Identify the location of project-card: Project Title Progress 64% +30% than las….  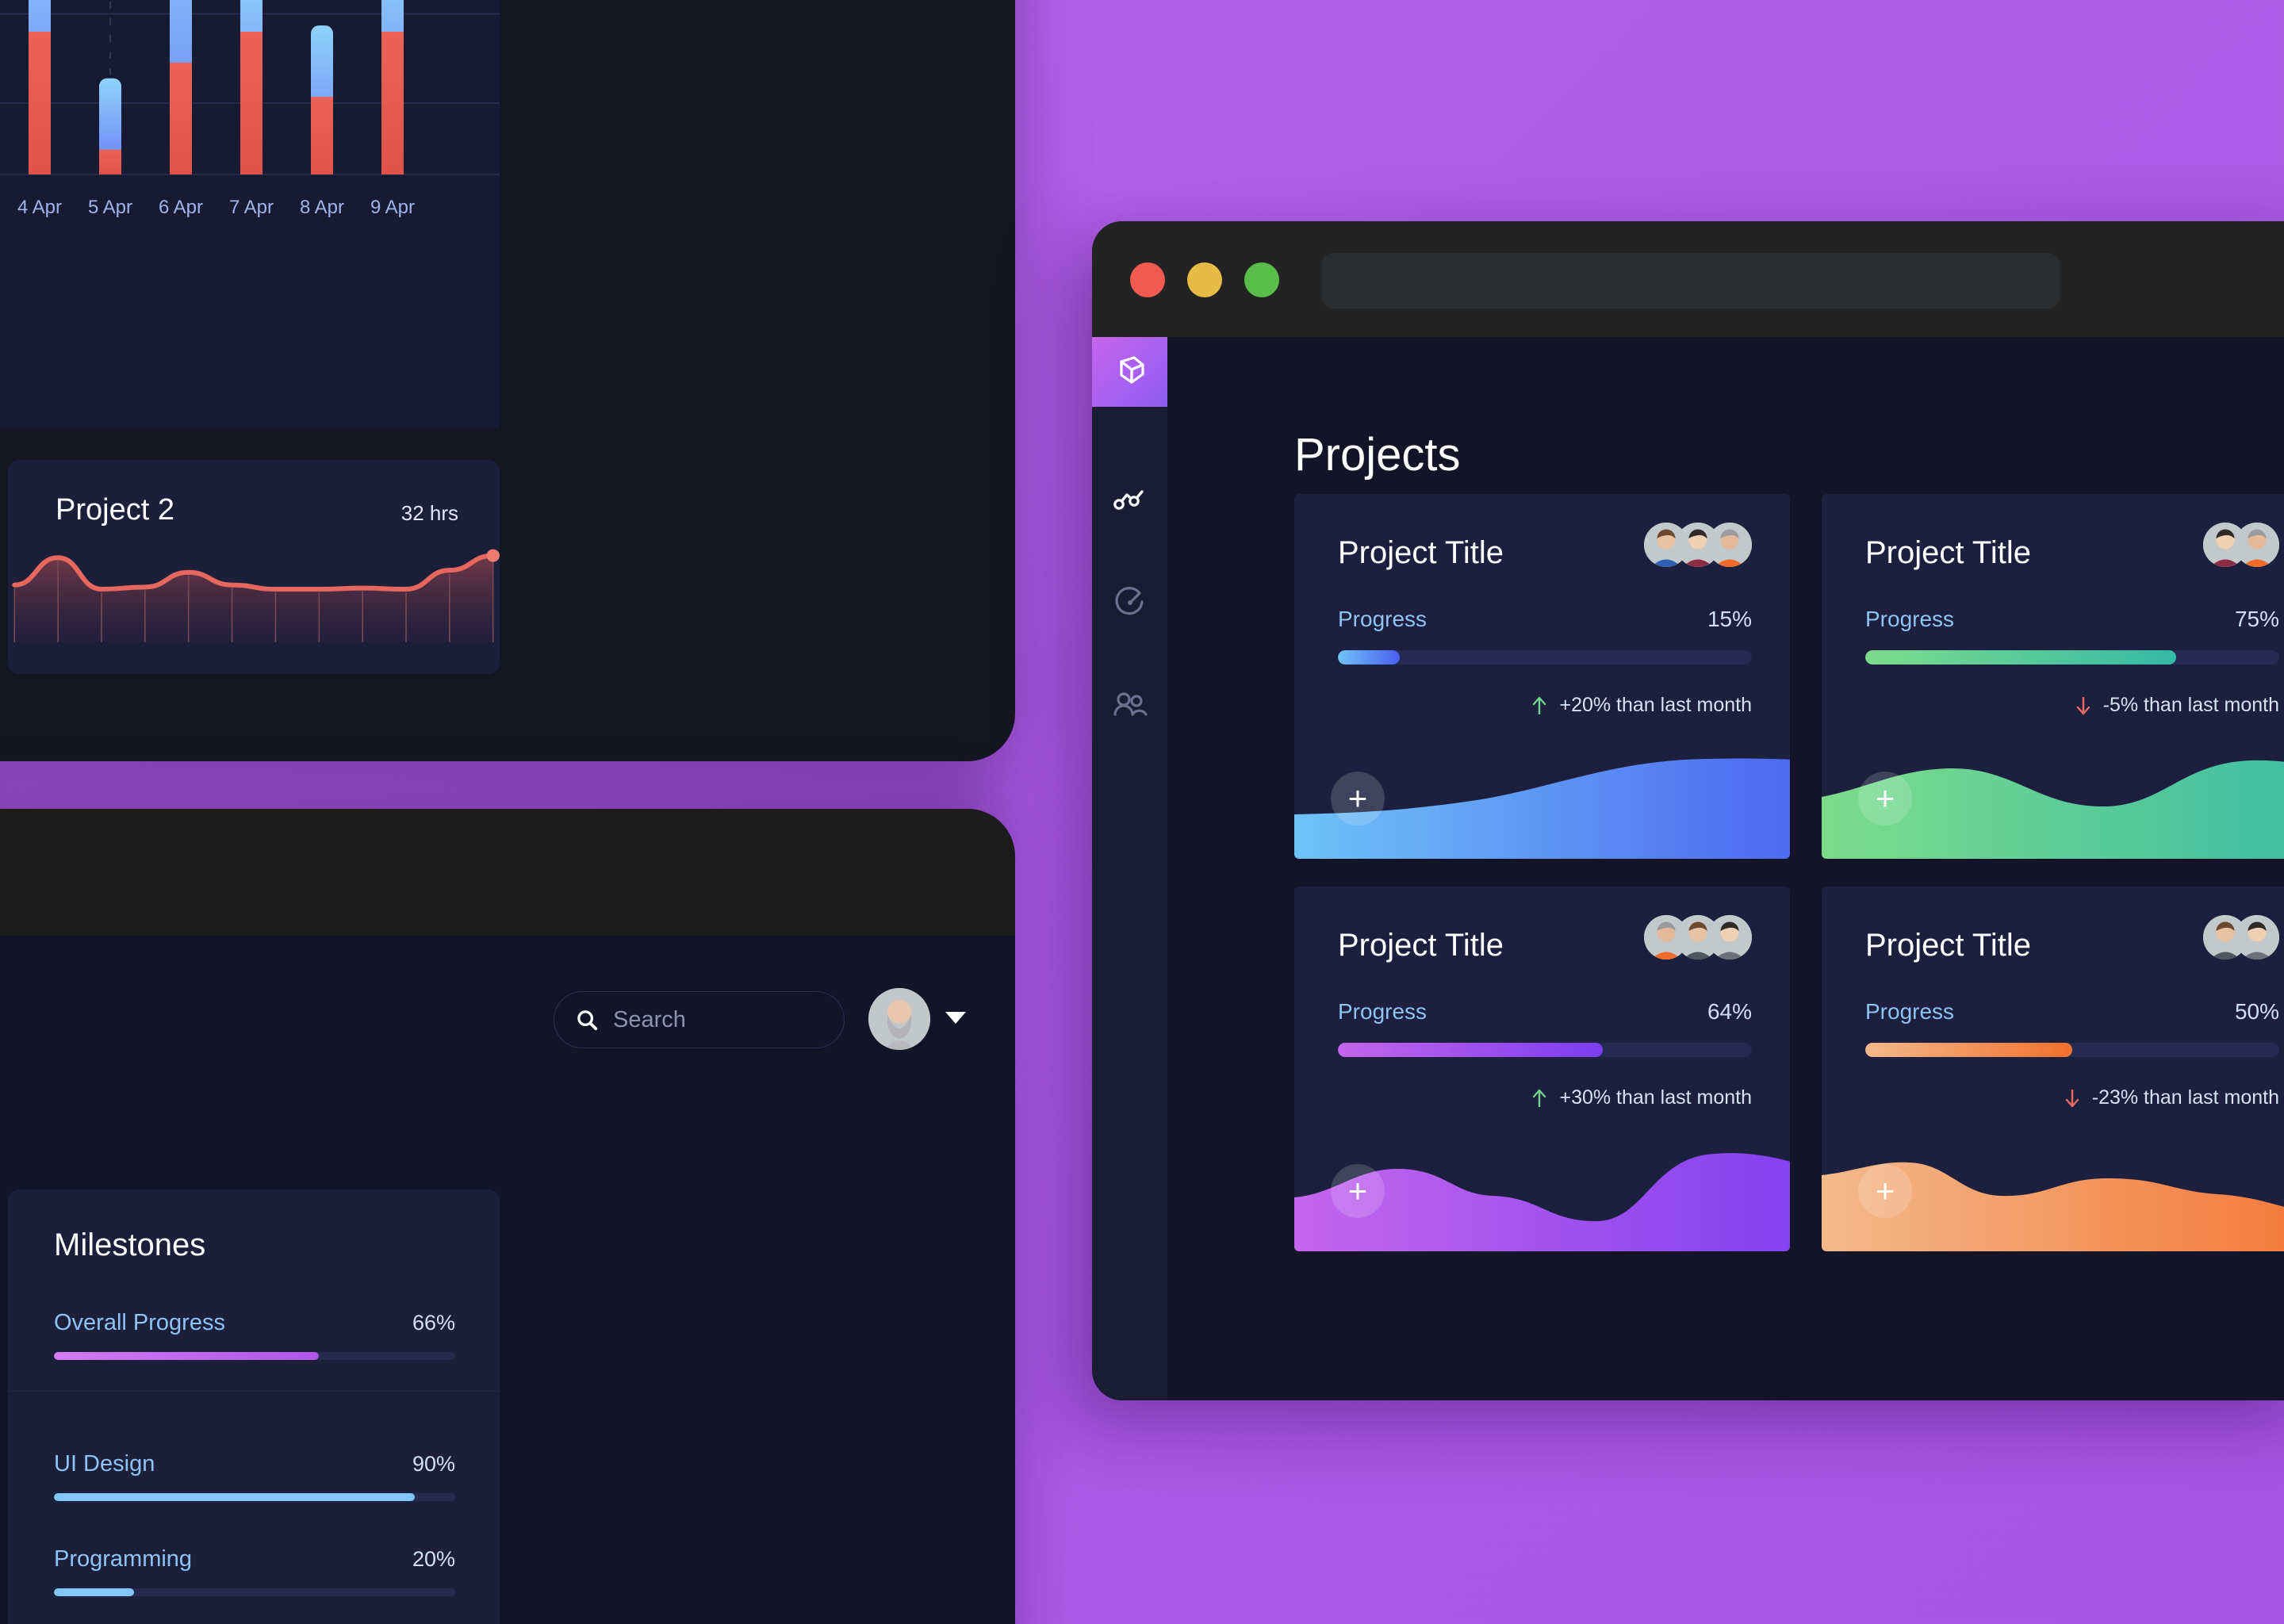
(1542, 1069).